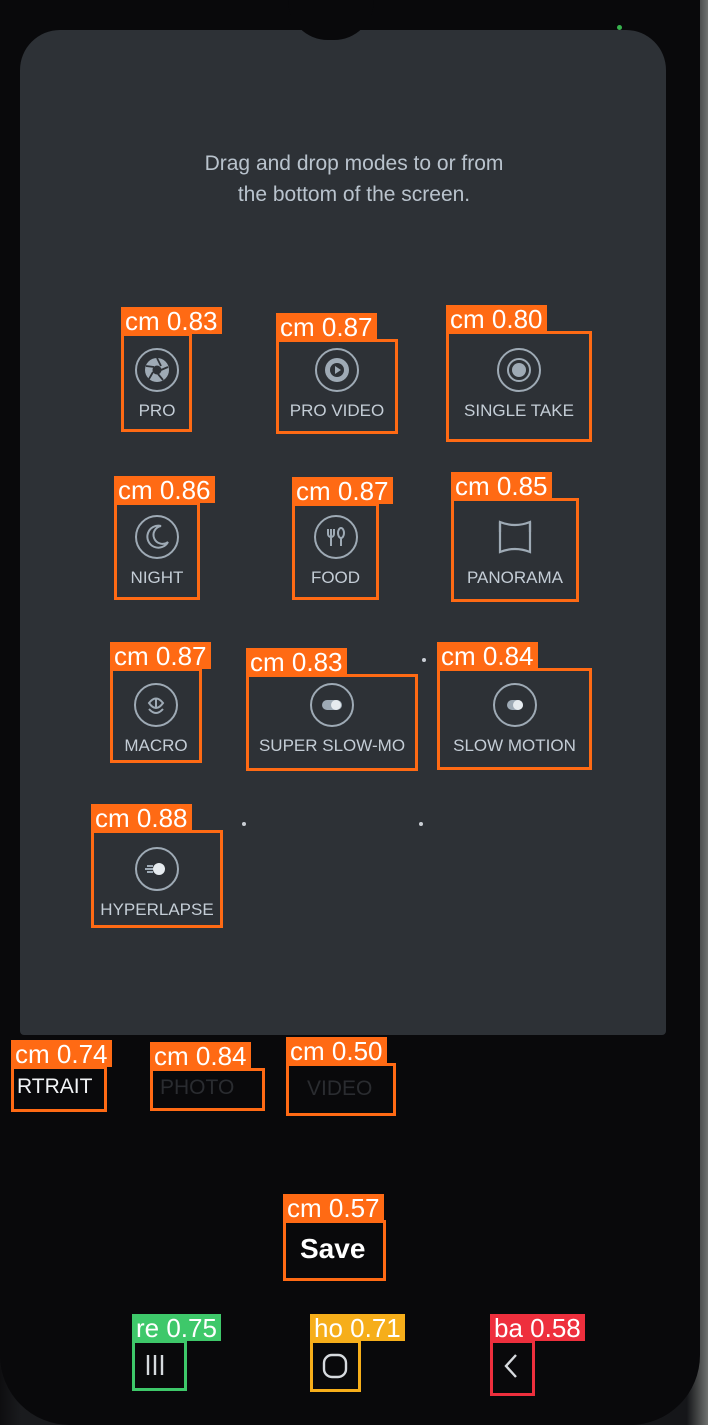 Image resolution: width=708 pixels, height=1425 pixels. What do you see at coordinates (519, 410) in the screenshot?
I see `mode-label: SINGLE TAKE` at bounding box center [519, 410].